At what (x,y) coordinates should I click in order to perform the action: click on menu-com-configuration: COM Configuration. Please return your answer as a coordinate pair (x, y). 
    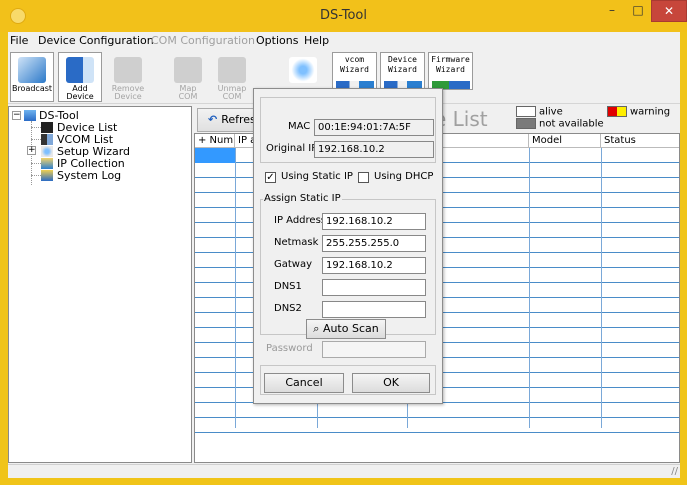
    Looking at the image, I should click on (203, 40).